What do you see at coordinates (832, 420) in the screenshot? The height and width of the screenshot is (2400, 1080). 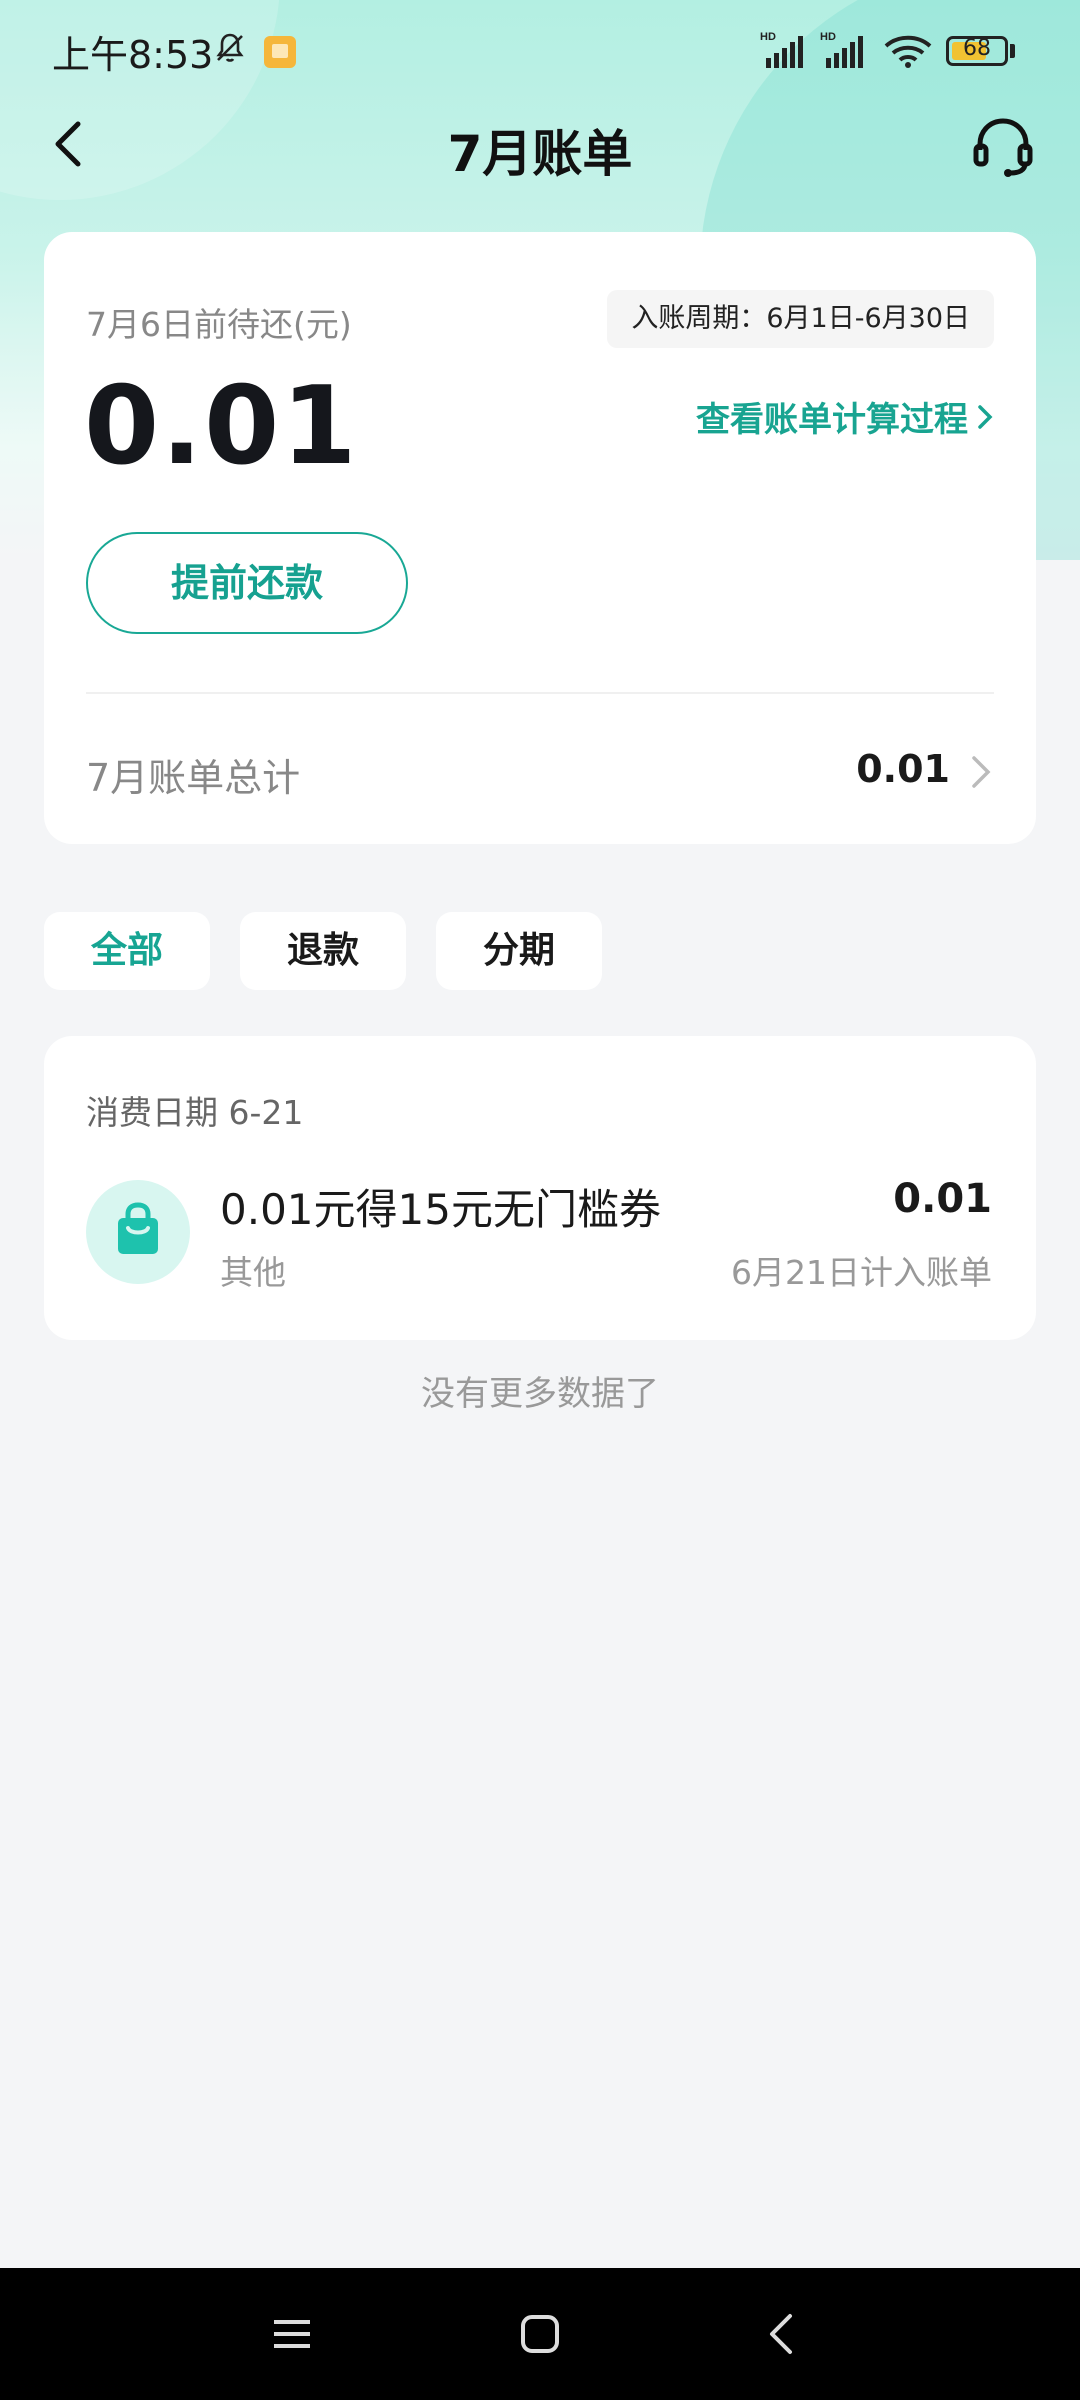 I see `view-calculation-label: 查看账单计算过程` at bounding box center [832, 420].